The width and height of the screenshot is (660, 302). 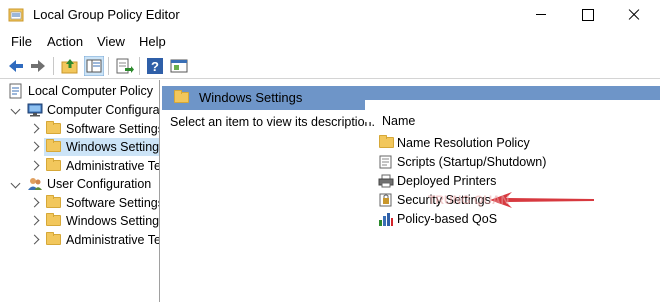 I want to click on menu-bar: File Action View Help, so click(x=330, y=42).